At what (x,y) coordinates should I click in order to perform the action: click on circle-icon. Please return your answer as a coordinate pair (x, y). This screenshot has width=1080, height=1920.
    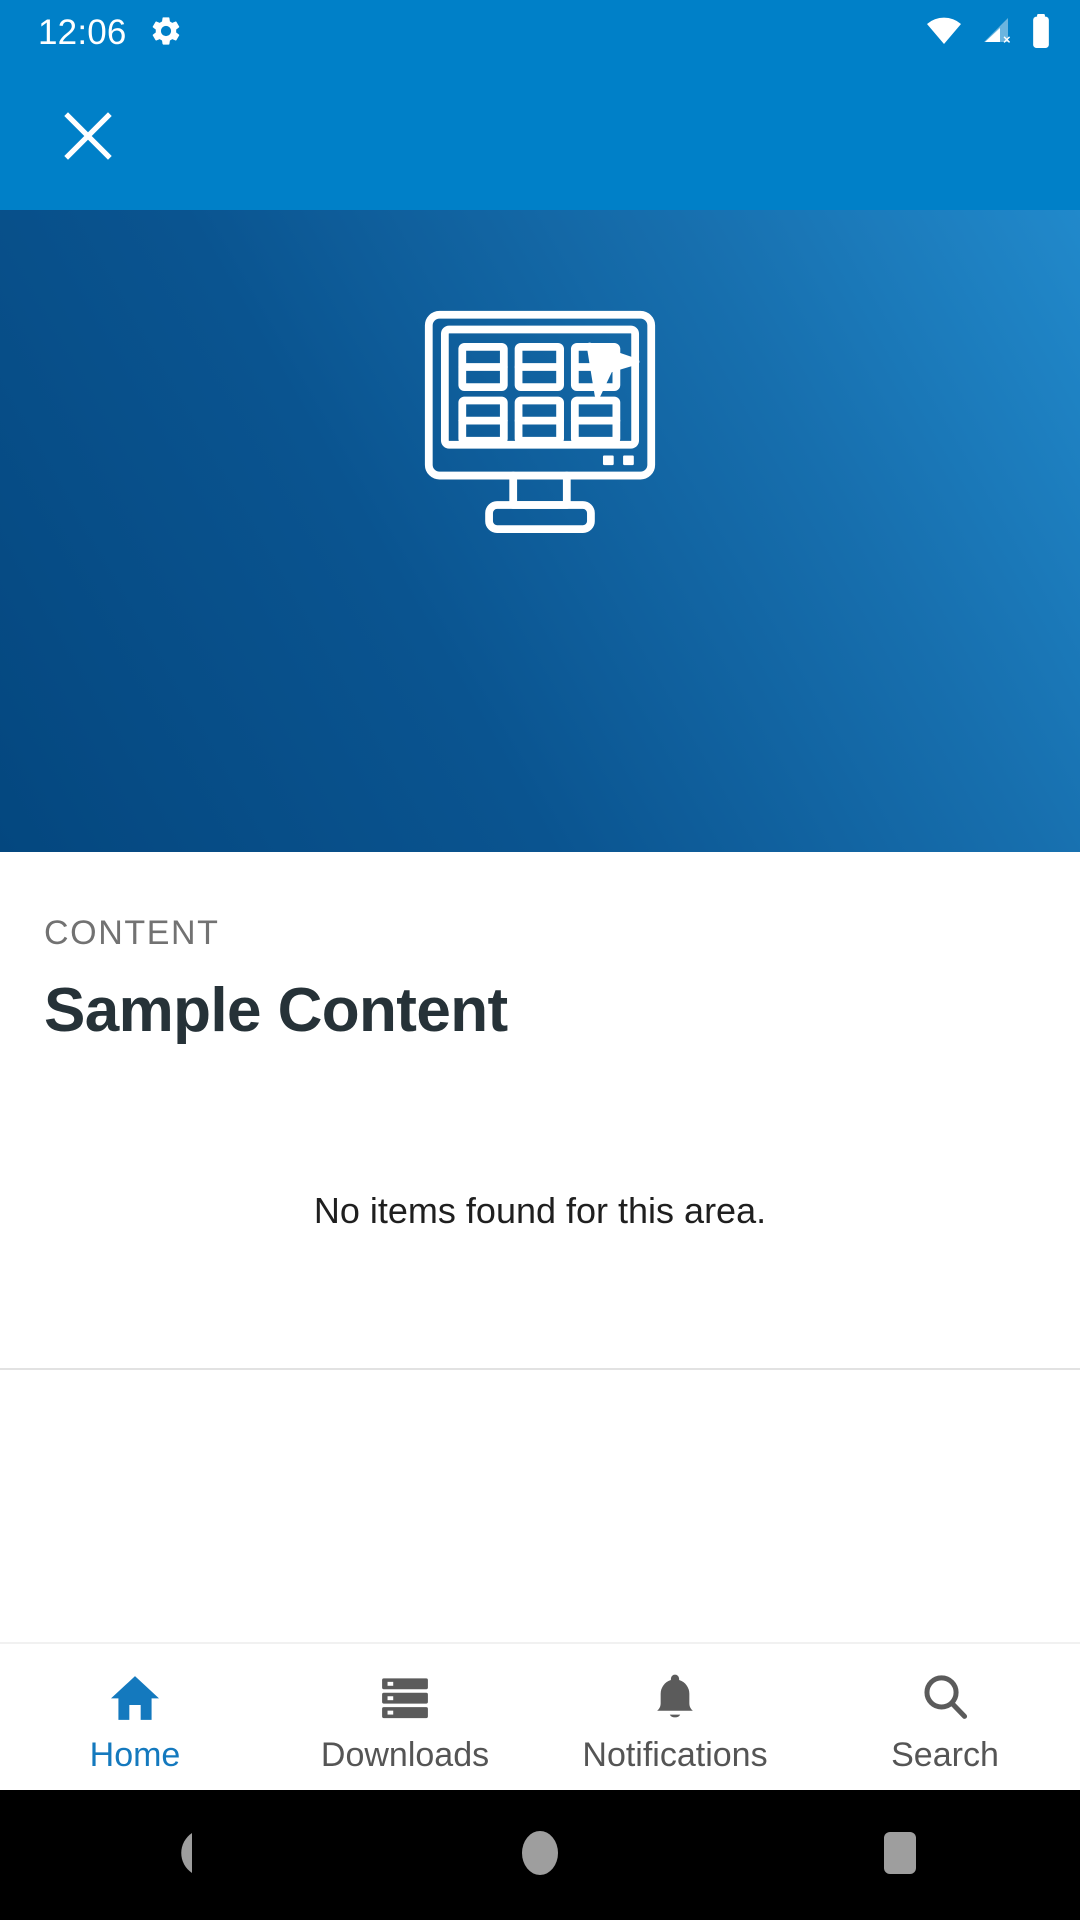
    Looking at the image, I should click on (540, 1855).